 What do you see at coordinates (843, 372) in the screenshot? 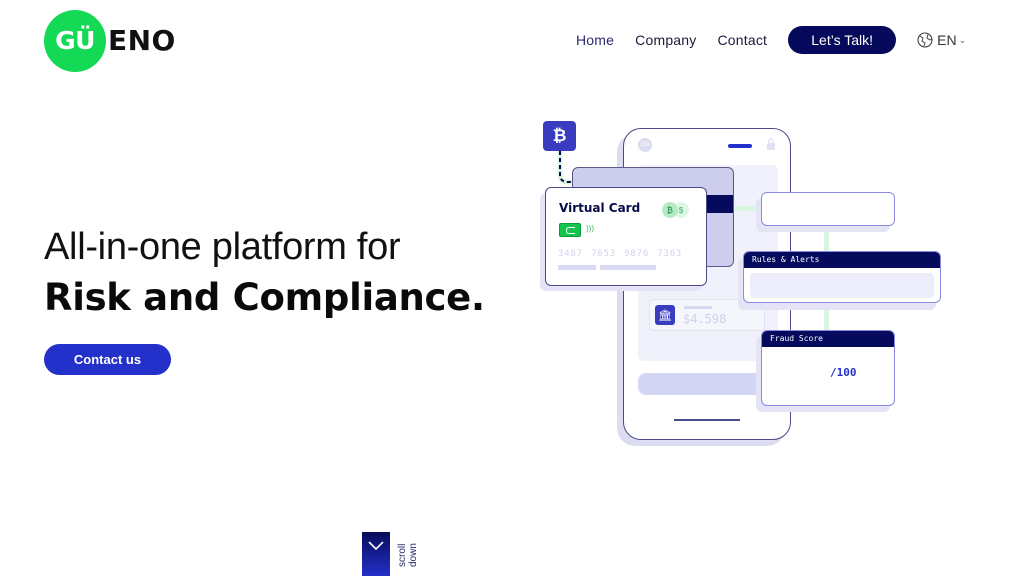
I see `fraud-score-value: /100` at bounding box center [843, 372].